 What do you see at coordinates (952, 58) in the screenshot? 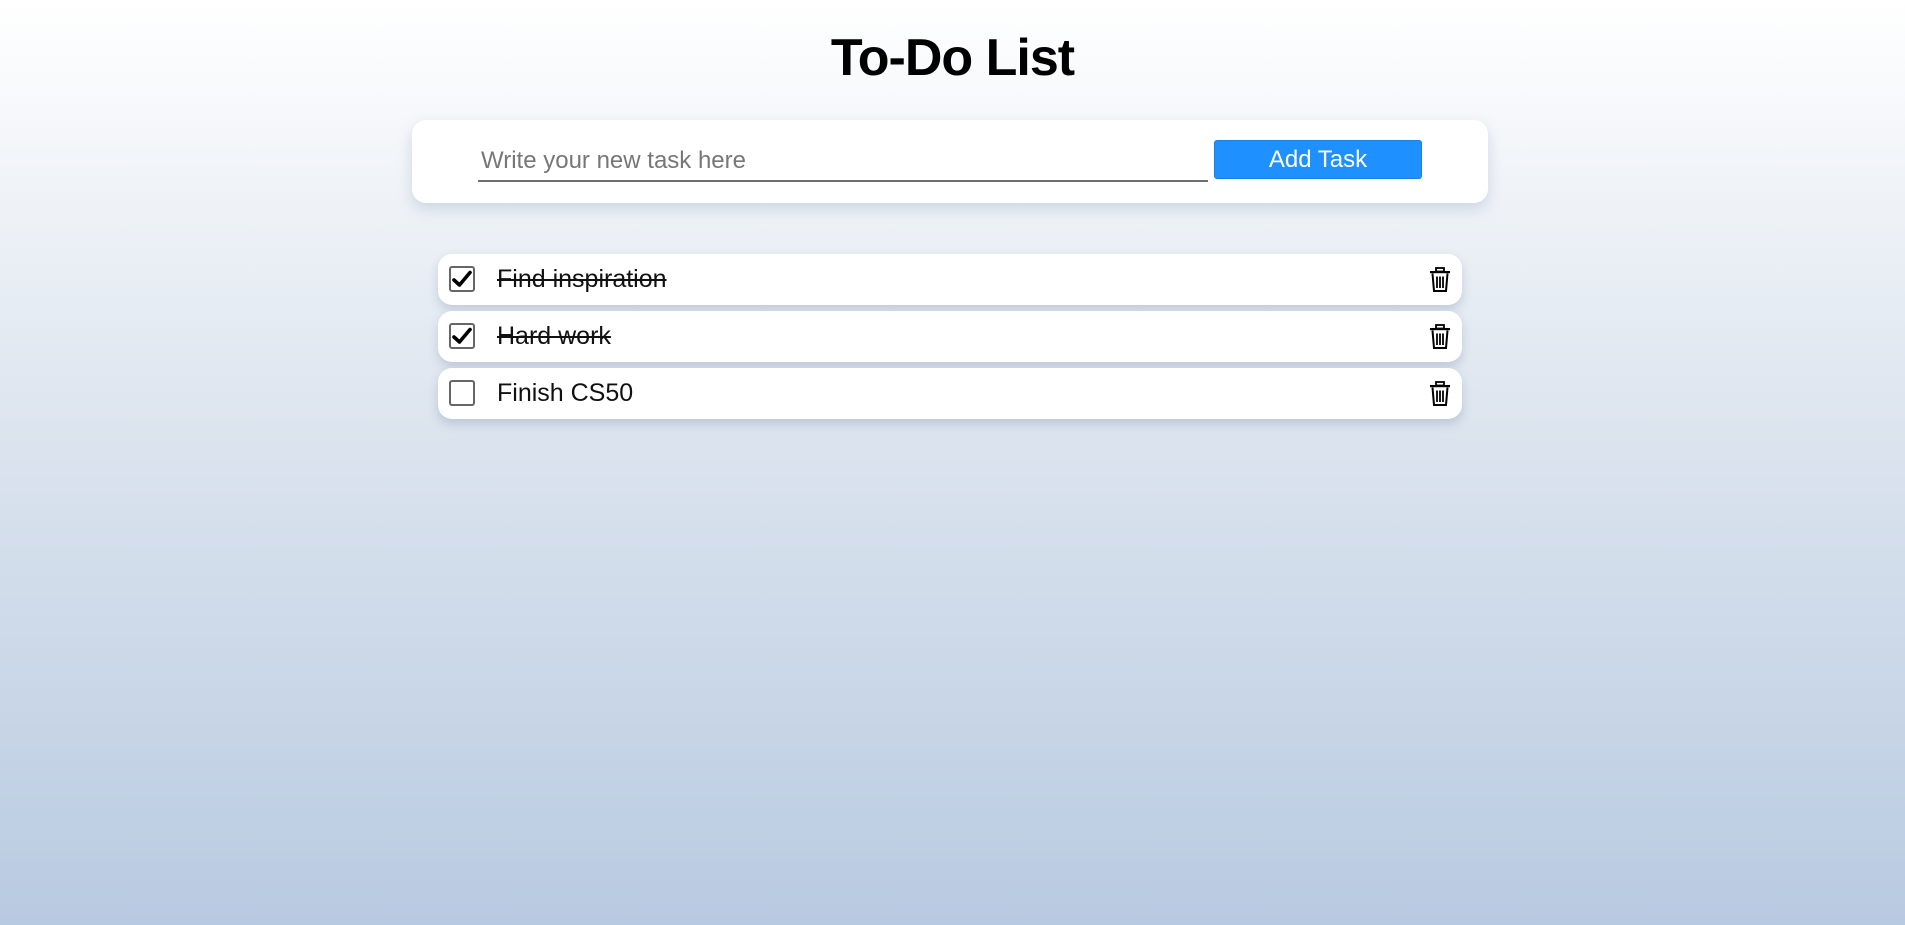
I see `page-title: To-Do List` at bounding box center [952, 58].